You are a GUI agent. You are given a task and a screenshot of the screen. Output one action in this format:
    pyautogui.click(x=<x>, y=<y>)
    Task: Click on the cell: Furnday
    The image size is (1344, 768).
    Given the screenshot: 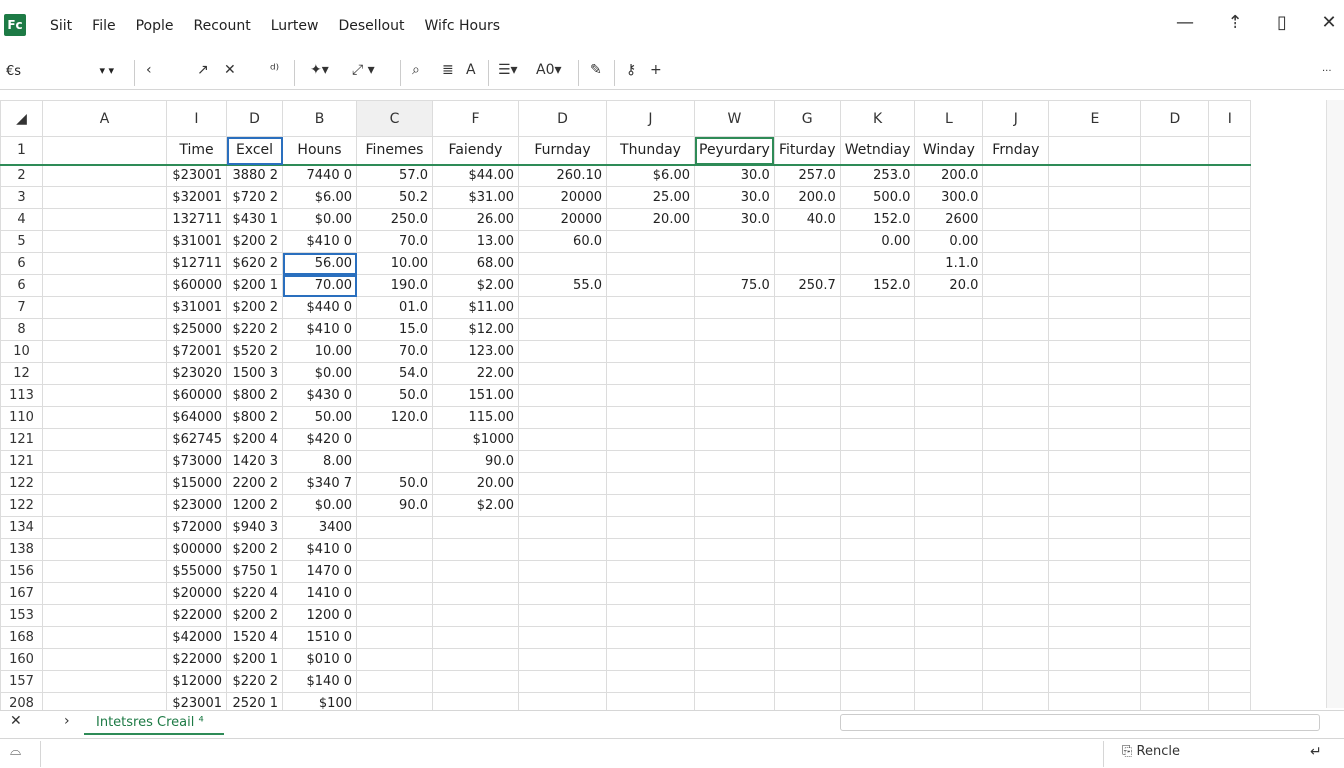 What is the action you would take?
    pyautogui.click(x=562, y=151)
    